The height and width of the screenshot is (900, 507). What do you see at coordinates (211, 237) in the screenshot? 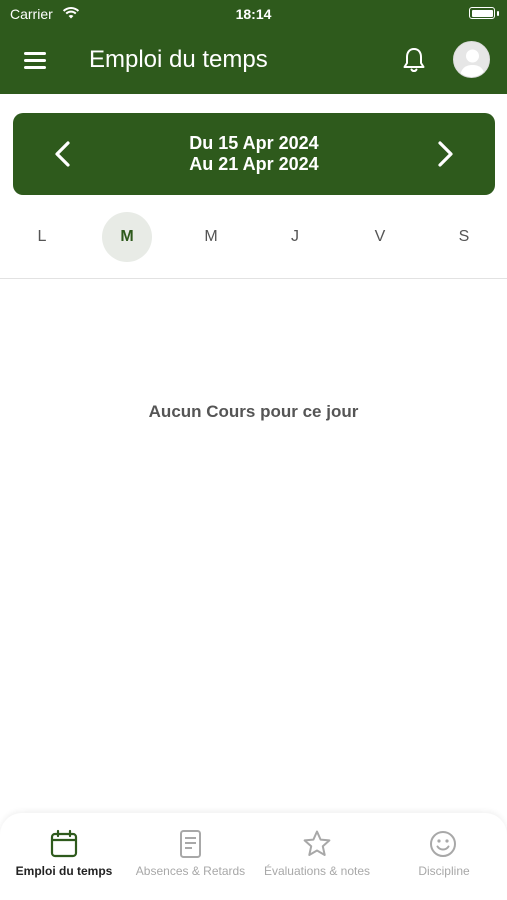
I see `day-wednesday: M` at bounding box center [211, 237].